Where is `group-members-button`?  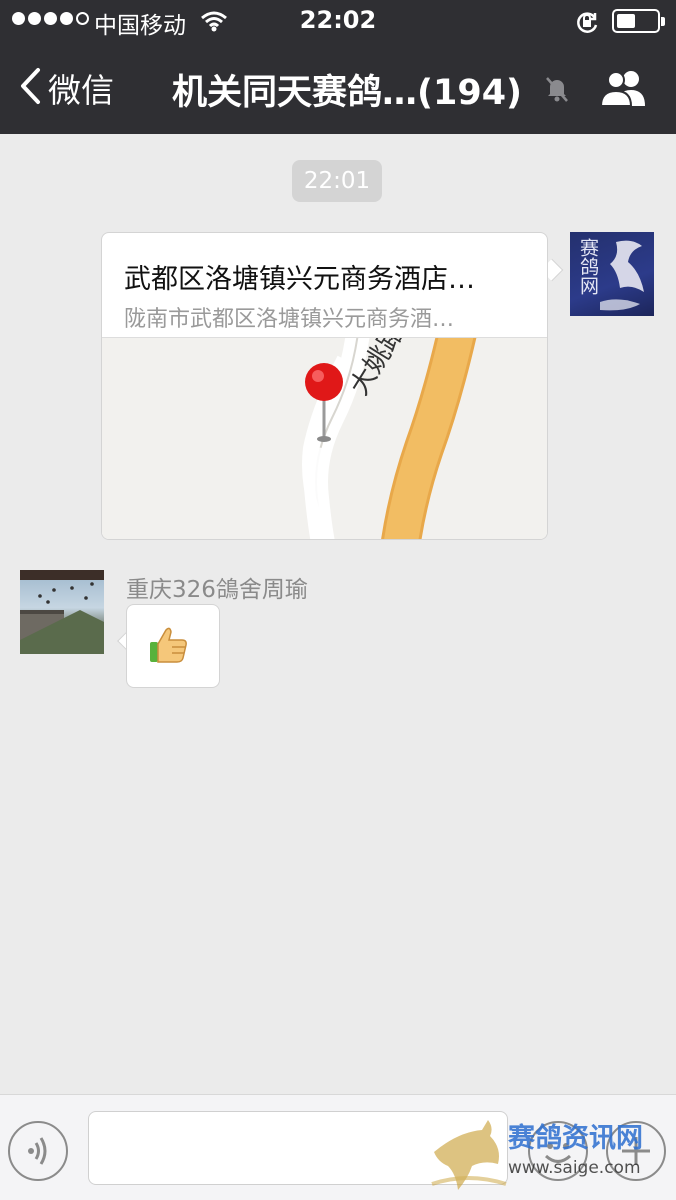 group-members-button is located at coordinates (624, 90).